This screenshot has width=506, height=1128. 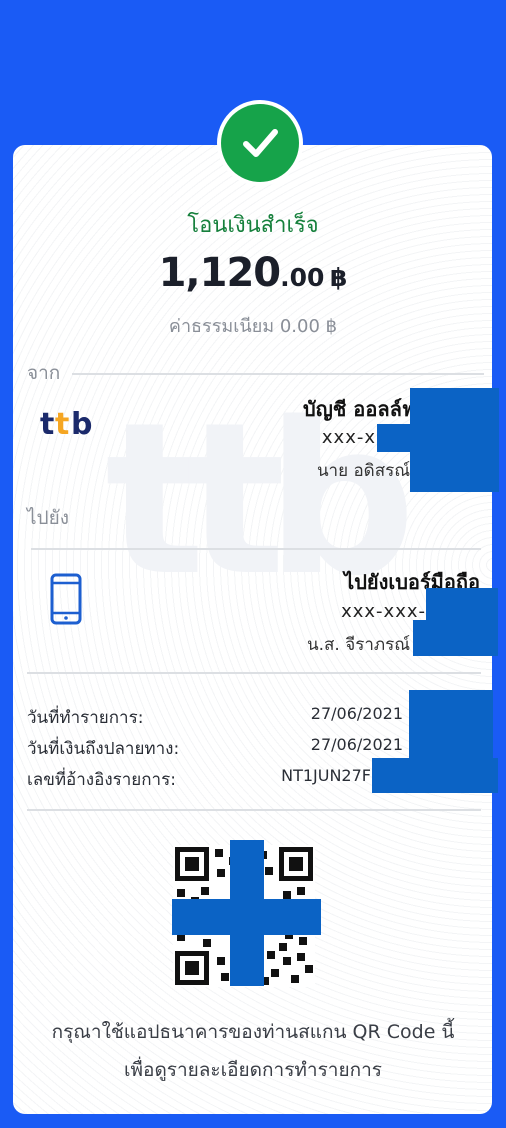 I want to click on from-divider, so click(x=278, y=374).